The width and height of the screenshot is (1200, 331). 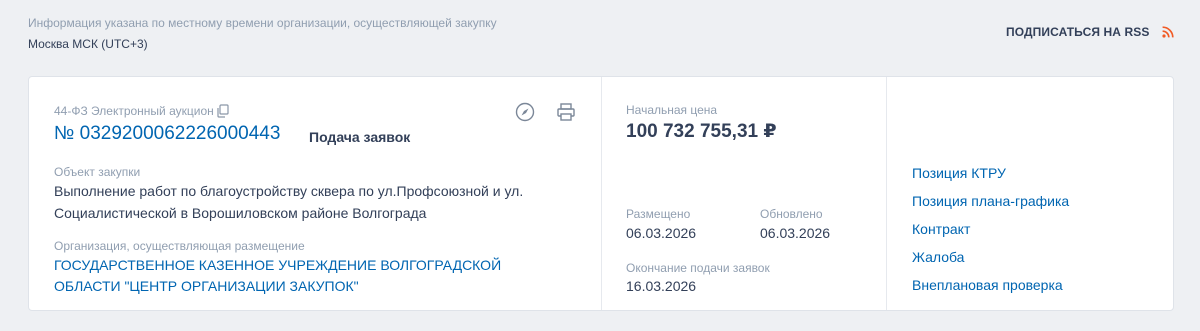 I want to click on object-label: Объект закупки, so click(x=97, y=172).